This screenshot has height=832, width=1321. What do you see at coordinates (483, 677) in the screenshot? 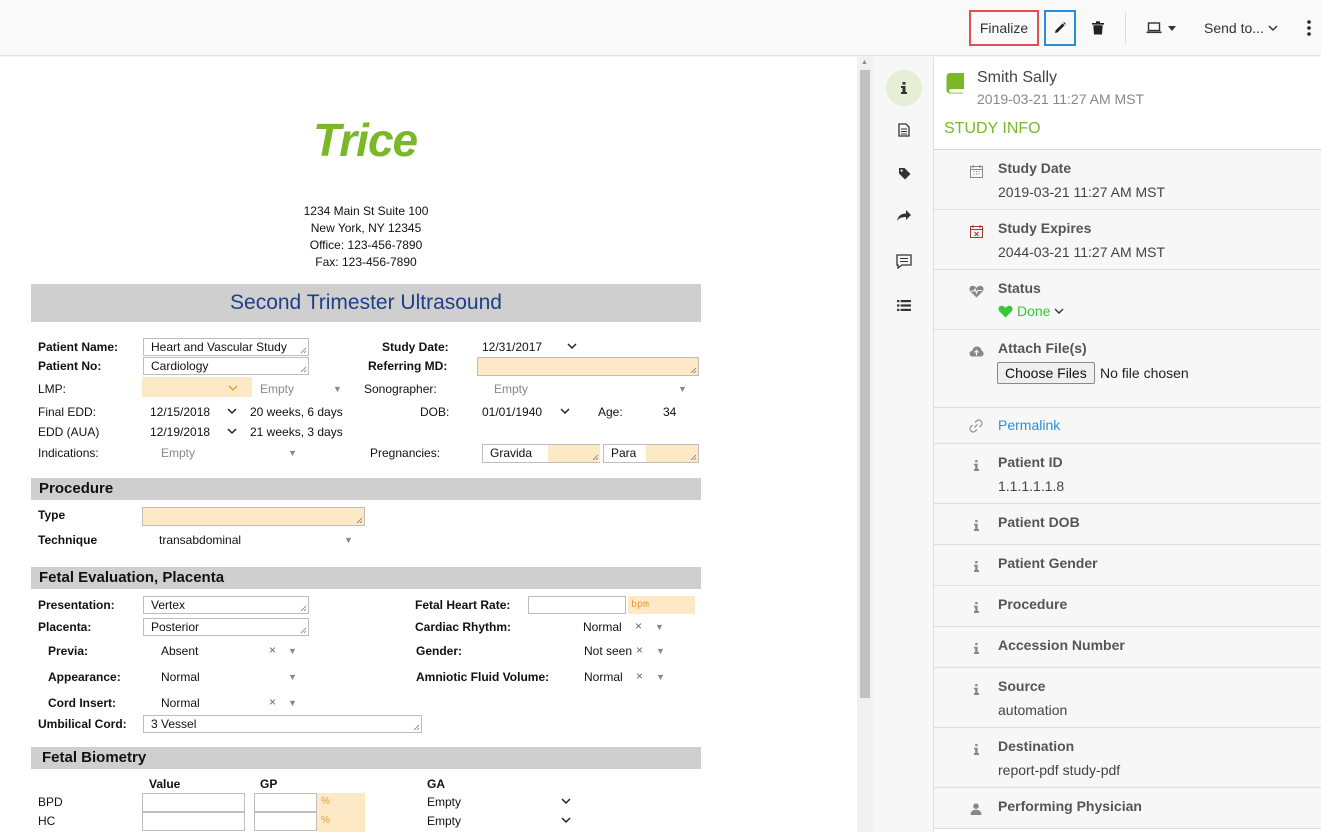
I see `amniotic-label: Amniotic Fluid Volume:` at bounding box center [483, 677].